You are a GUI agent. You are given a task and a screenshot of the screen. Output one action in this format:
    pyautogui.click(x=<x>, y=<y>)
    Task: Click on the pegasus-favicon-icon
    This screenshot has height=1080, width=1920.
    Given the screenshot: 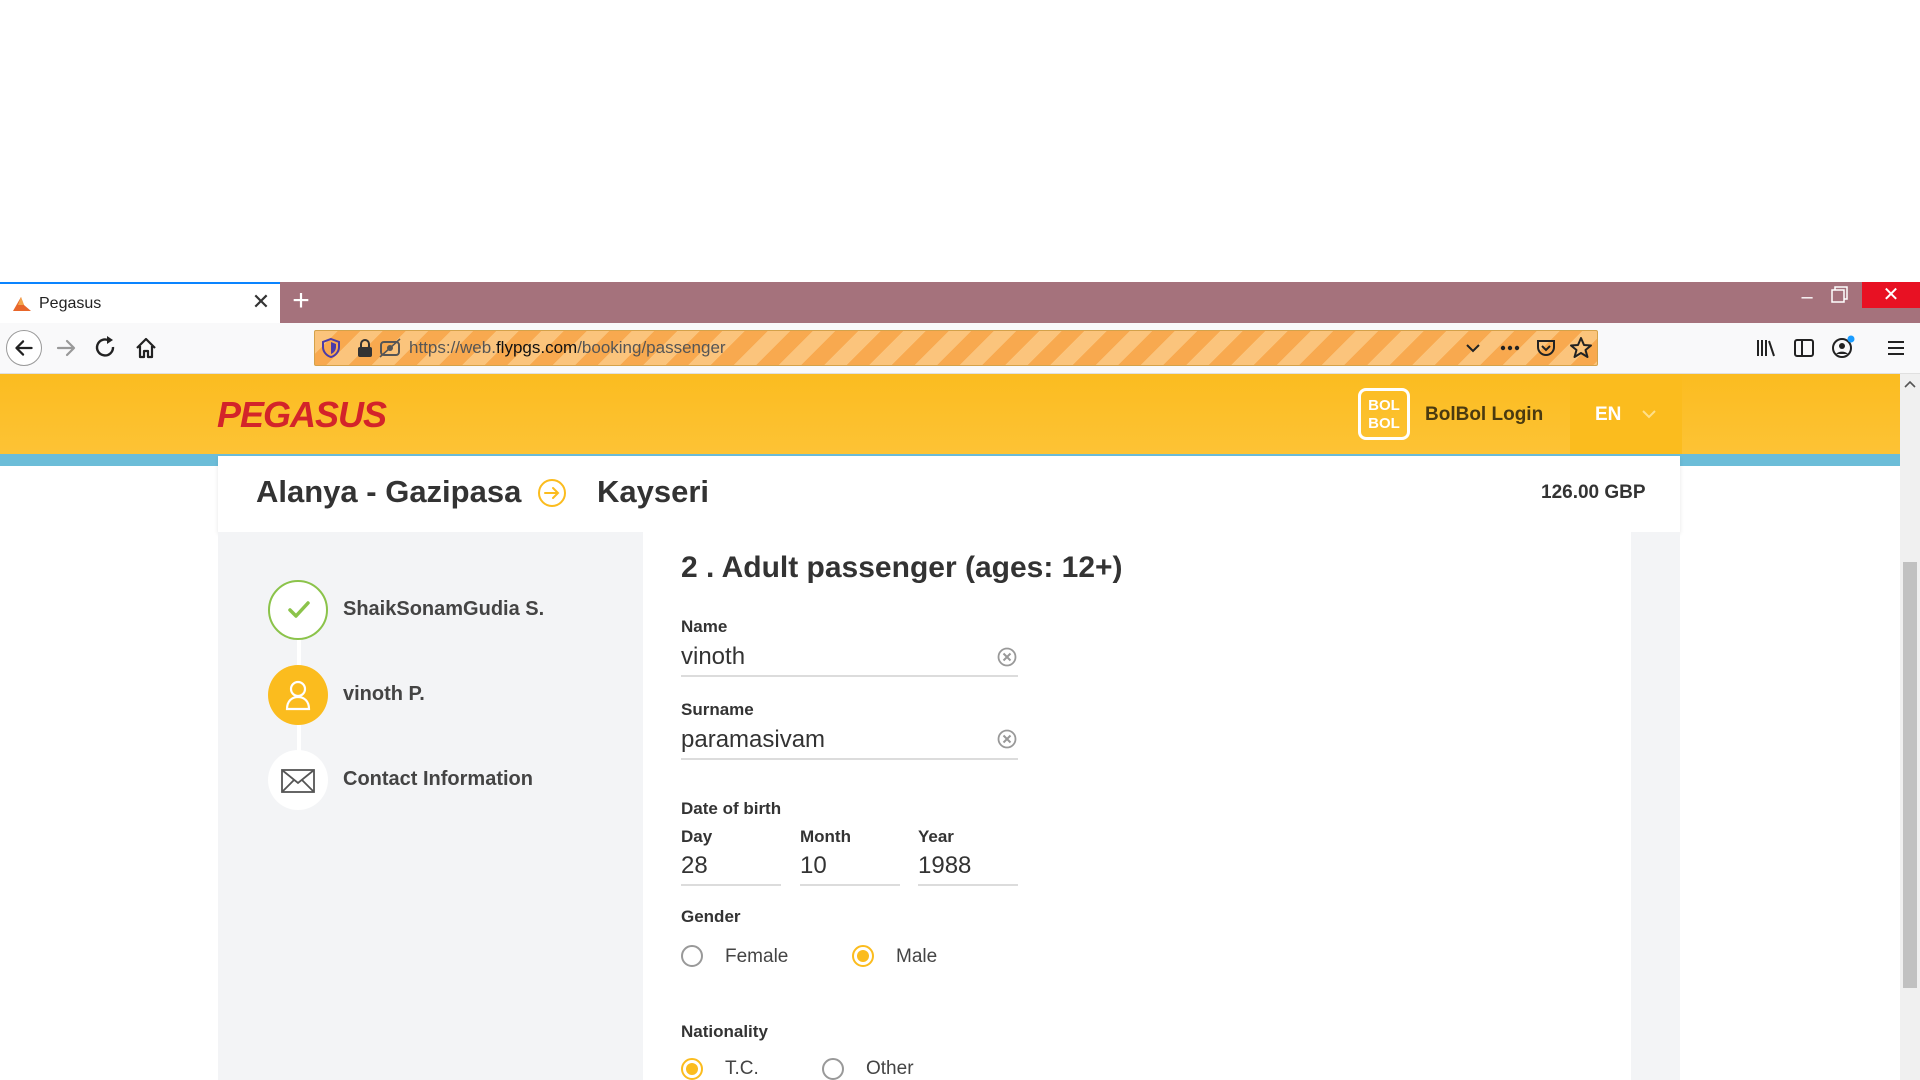 What is the action you would take?
    pyautogui.click(x=22, y=304)
    